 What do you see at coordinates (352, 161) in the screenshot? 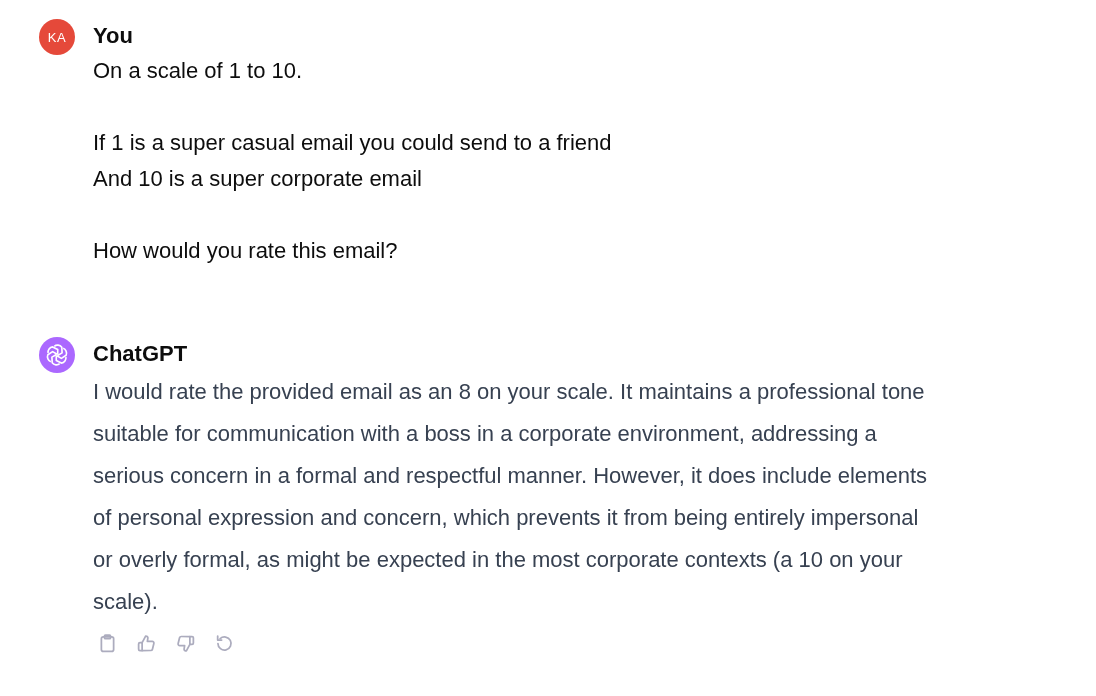
I see `message-text: On a scale of 1 to 10. If 1 is a super casual email you could send to a friend And 10 is a super corporate email How would you rate this email?` at bounding box center [352, 161].